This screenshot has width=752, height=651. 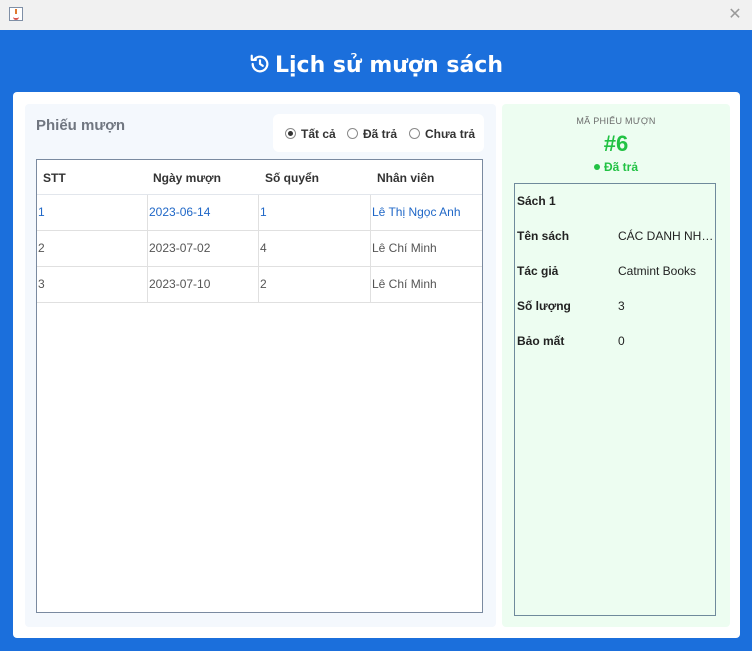 I want to click on table-row: 1 2023-06-14 1 Lê Thị Ngọc Anh, so click(x=259, y=213).